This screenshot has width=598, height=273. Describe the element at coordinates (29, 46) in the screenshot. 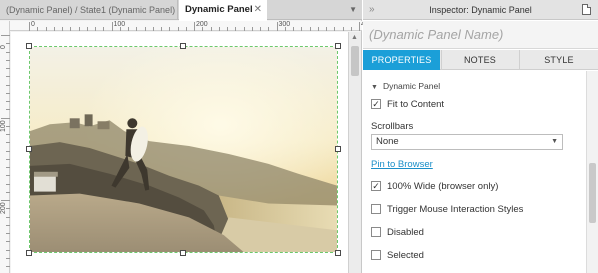

I see `resize-handle-top-left` at that location.